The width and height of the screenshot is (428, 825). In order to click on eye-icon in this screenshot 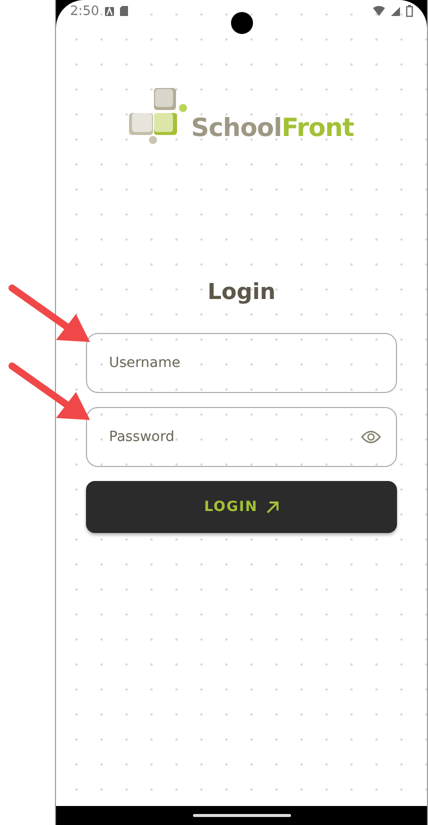, I will do `click(371, 437)`.